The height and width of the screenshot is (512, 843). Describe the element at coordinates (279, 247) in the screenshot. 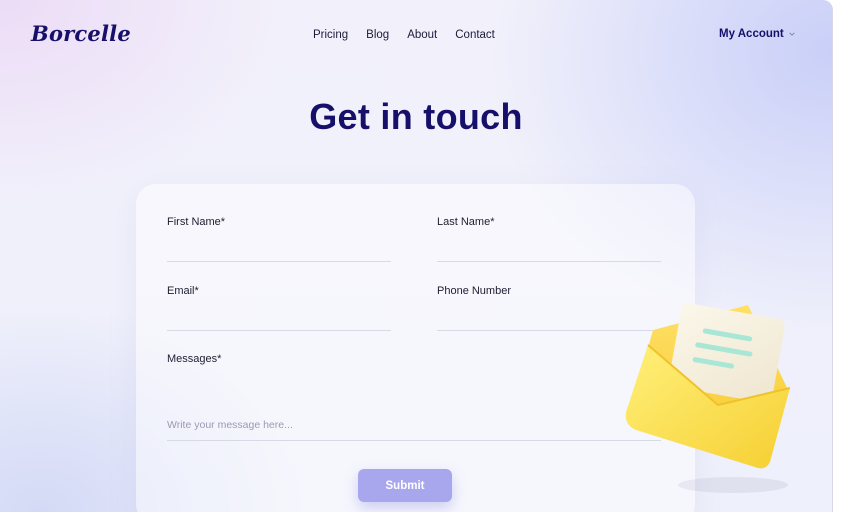

I see `first-name-input` at that location.